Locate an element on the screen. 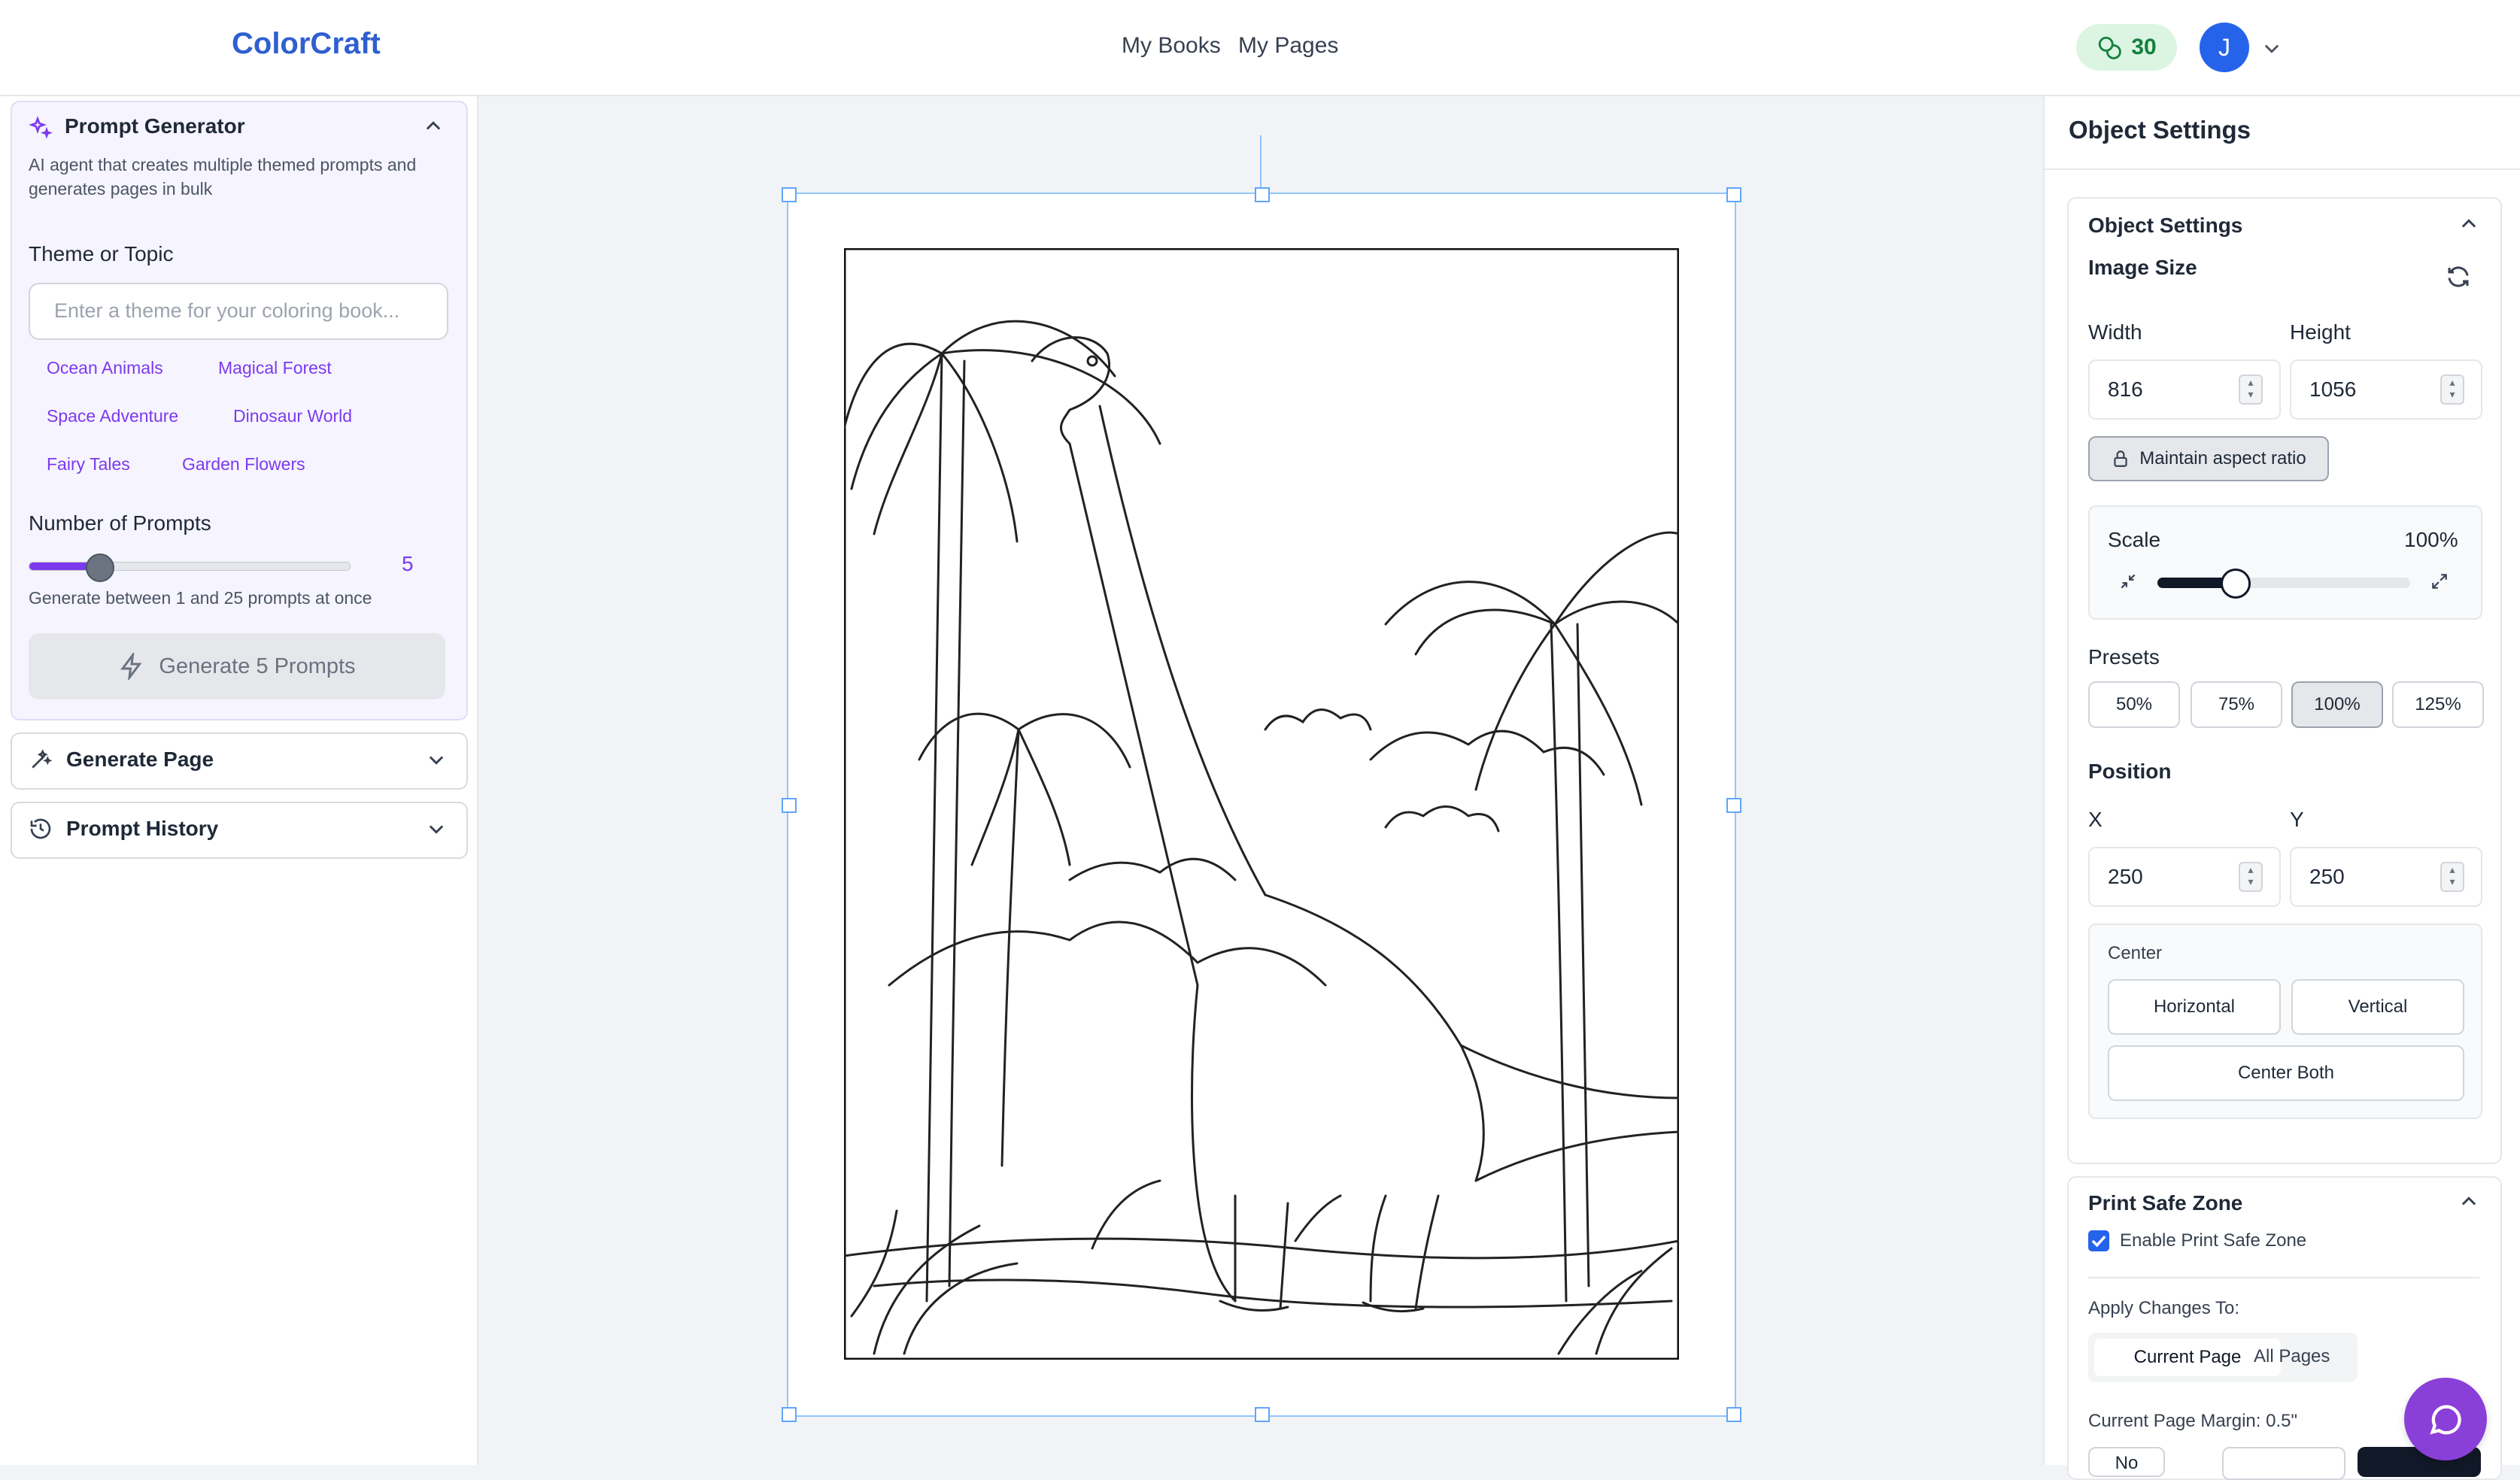 Image resolution: width=2520 pixels, height=1480 pixels. generate-page-section: Generate Page is located at coordinates (239, 761).